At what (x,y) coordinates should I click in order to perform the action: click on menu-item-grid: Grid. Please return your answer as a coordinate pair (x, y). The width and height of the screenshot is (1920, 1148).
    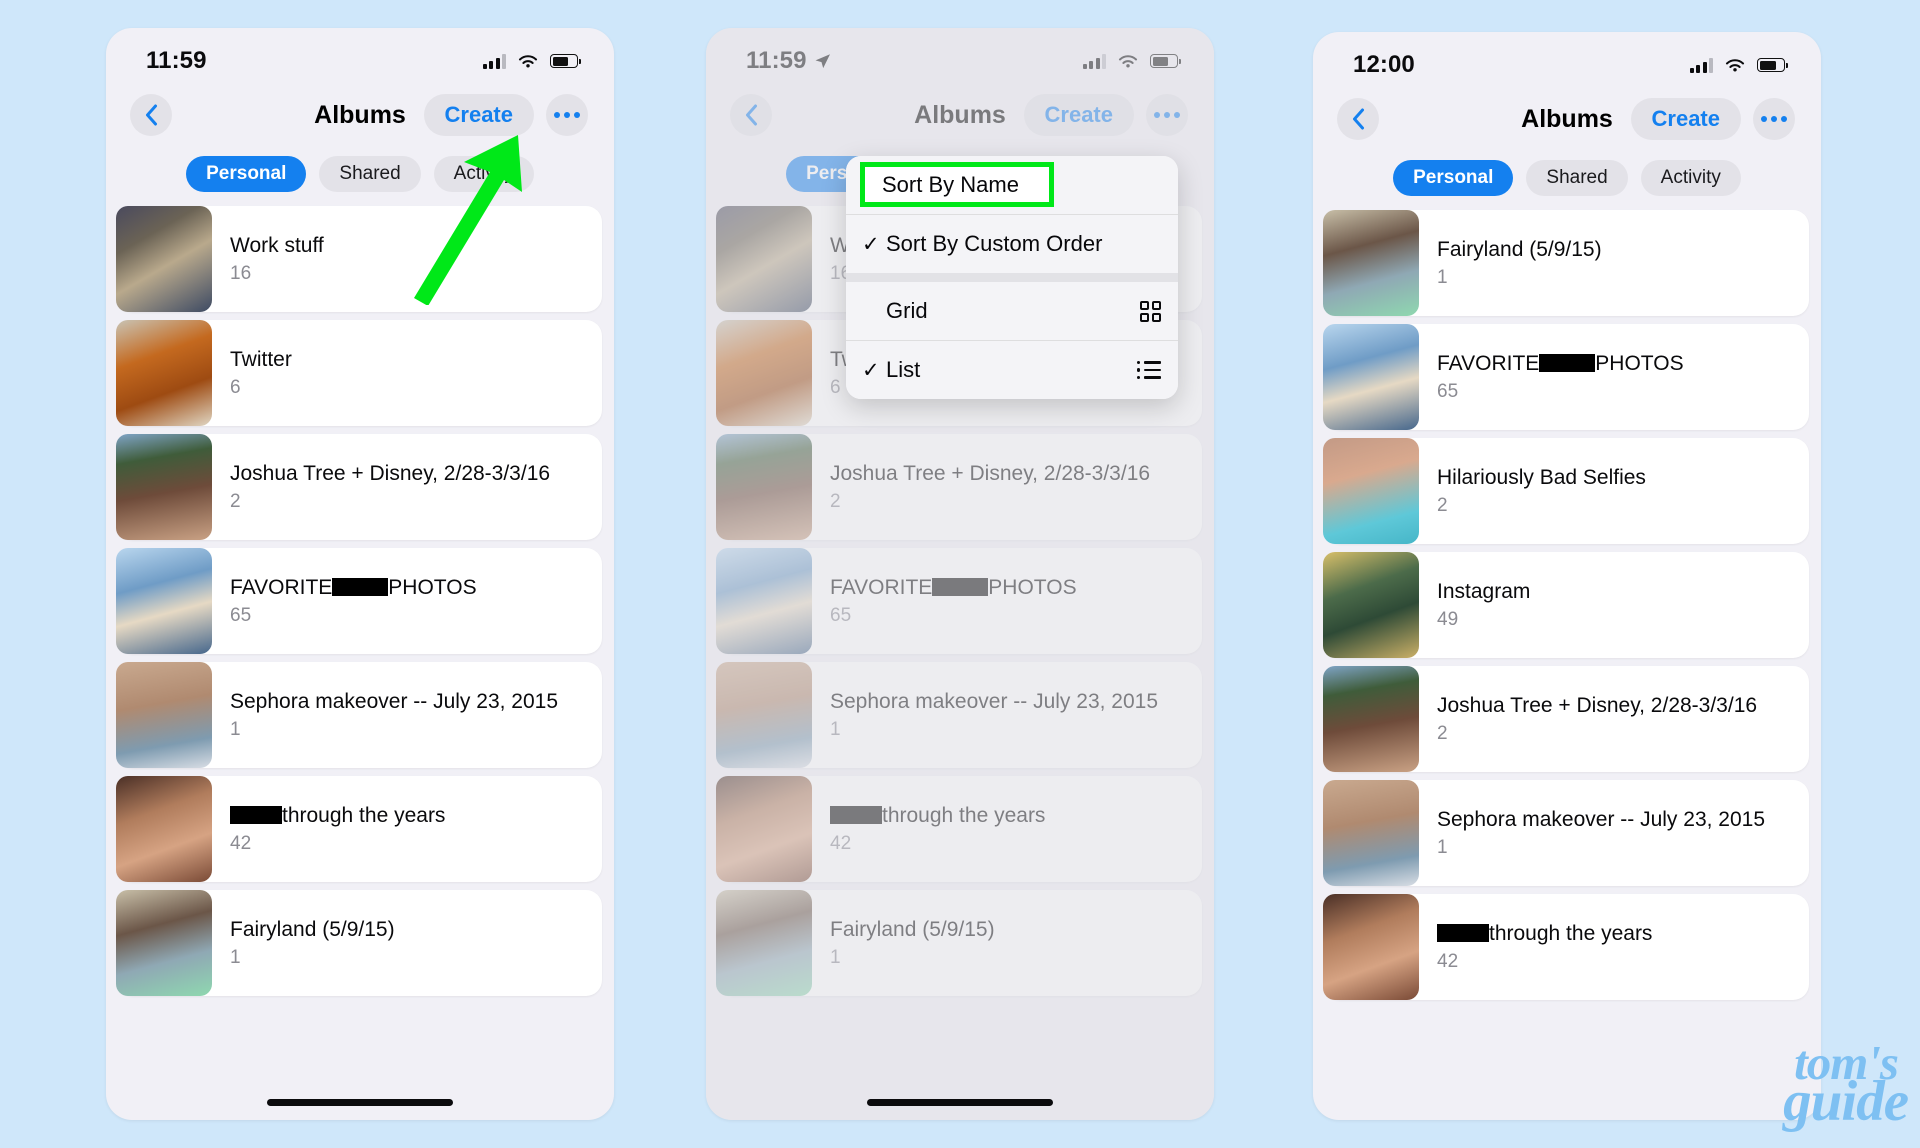
    Looking at the image, I should click on (1012, 311).